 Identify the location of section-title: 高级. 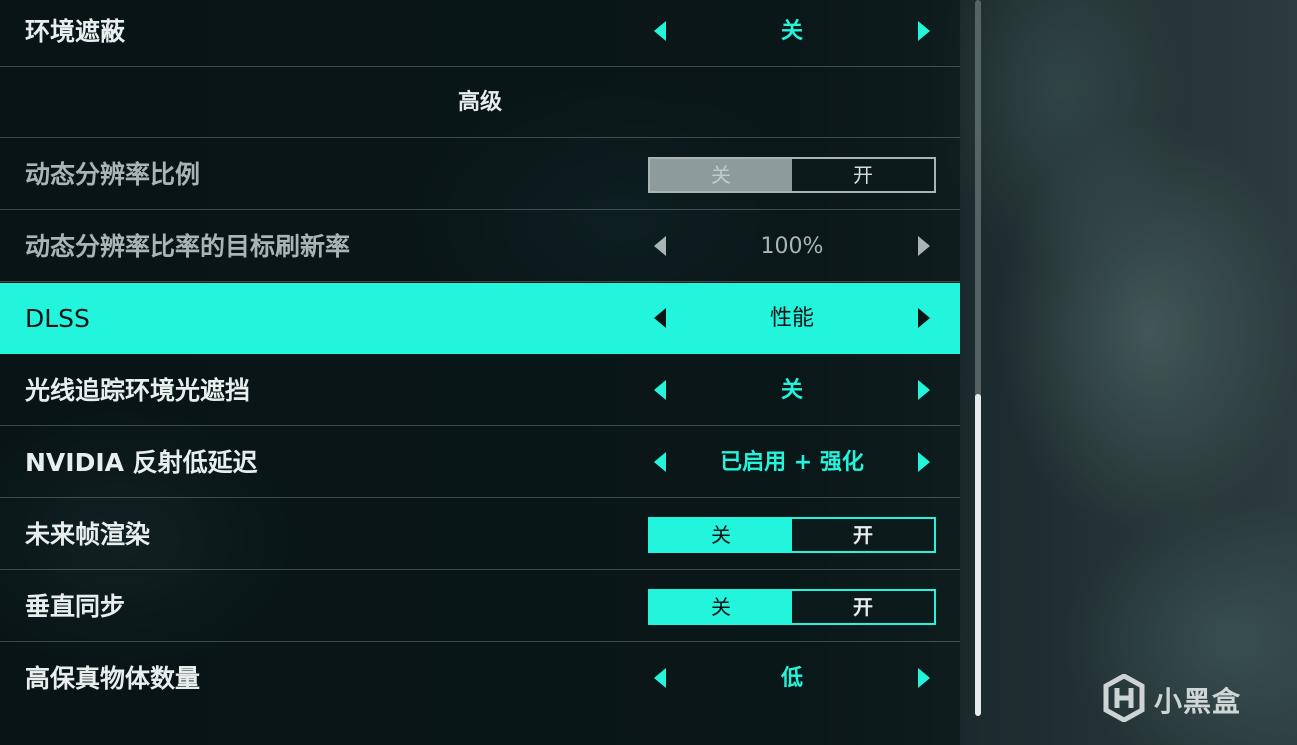
(479, 102).